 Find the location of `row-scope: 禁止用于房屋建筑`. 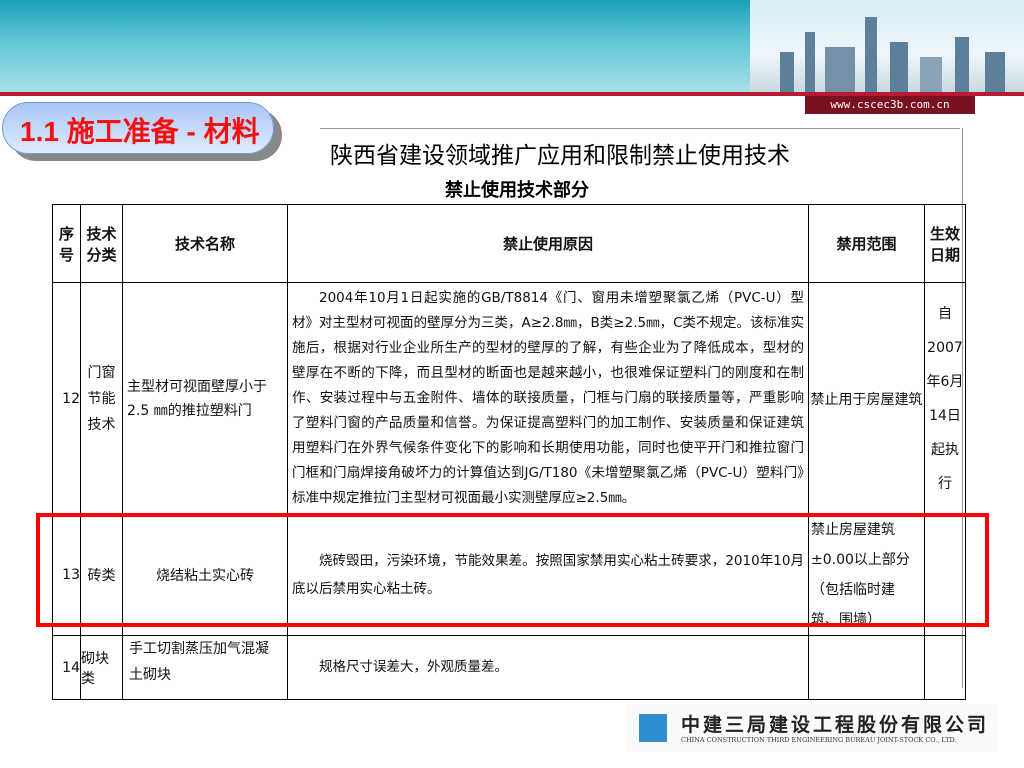

row-scope: 禁止用于房屋建筑 is located at coordinates (866, 398).